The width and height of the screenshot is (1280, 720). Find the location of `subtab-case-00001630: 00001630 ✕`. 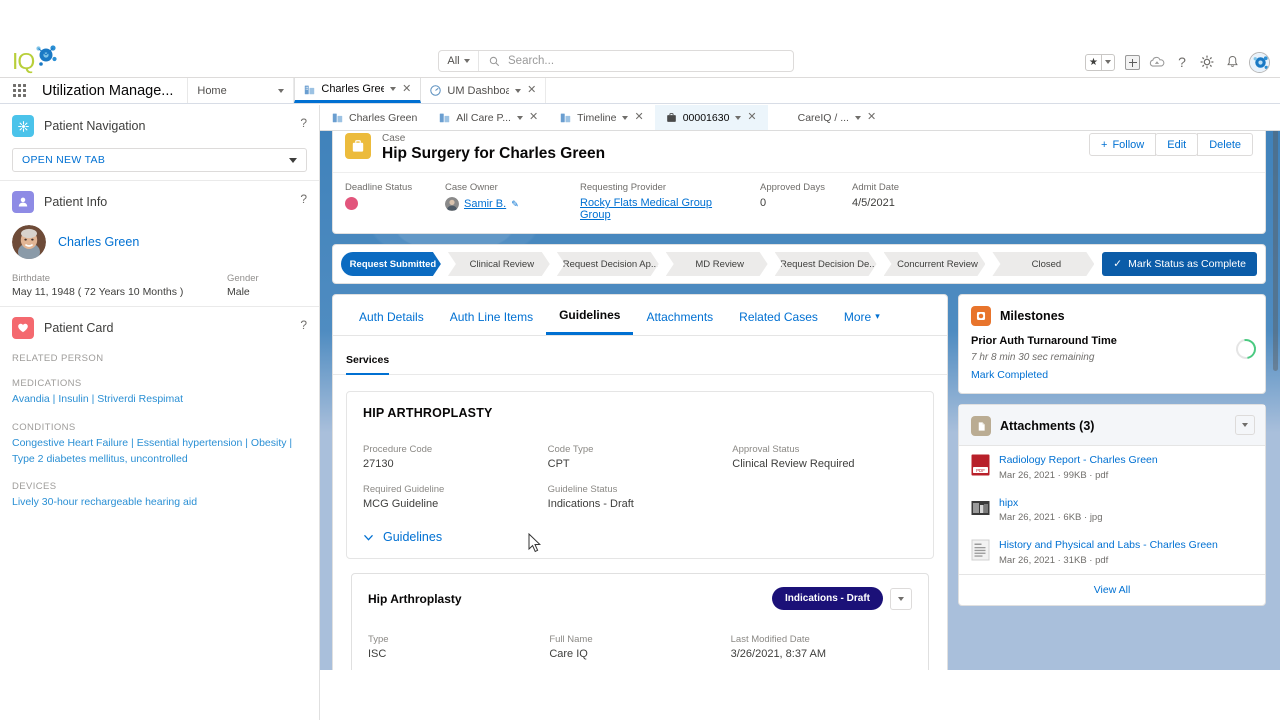

subtab-case-00001630: 00001630 ✕ is located at coordinates (711, 117).